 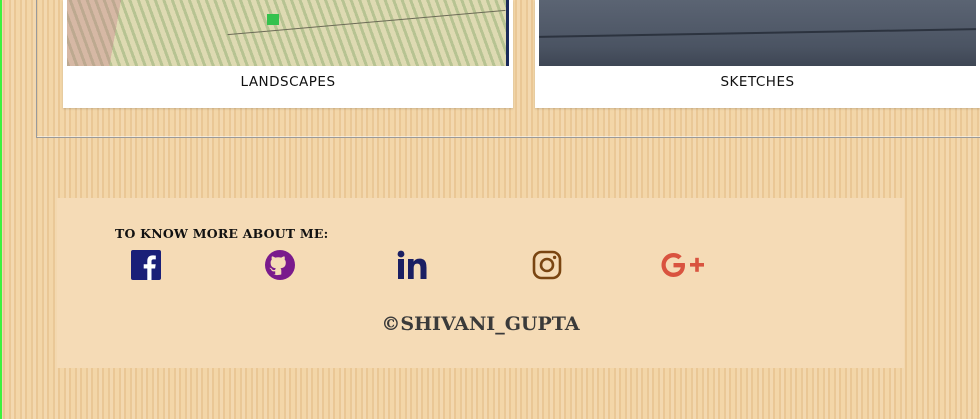 I want to click on github-icon, so click(x=280, y=265).